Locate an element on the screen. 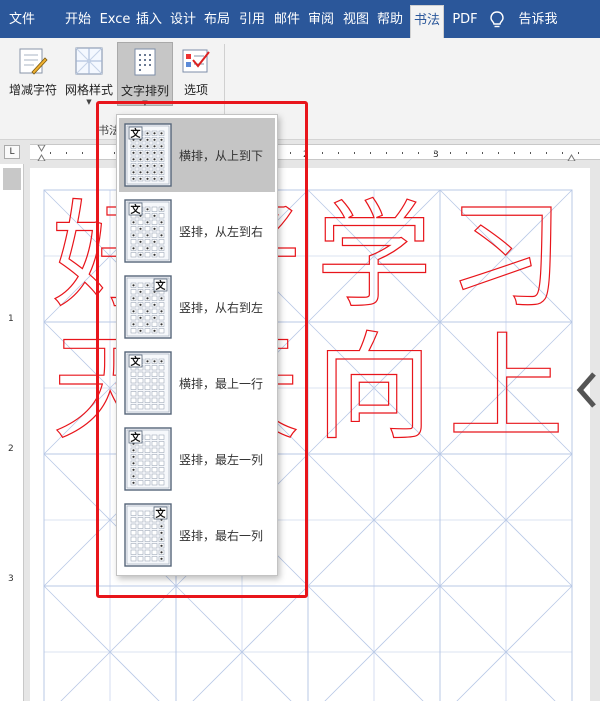 Image resolution: width=600 pixels, height=701 pixels. menu-item-label: 竖排，最左一列 is located at coordinates (221, 460).